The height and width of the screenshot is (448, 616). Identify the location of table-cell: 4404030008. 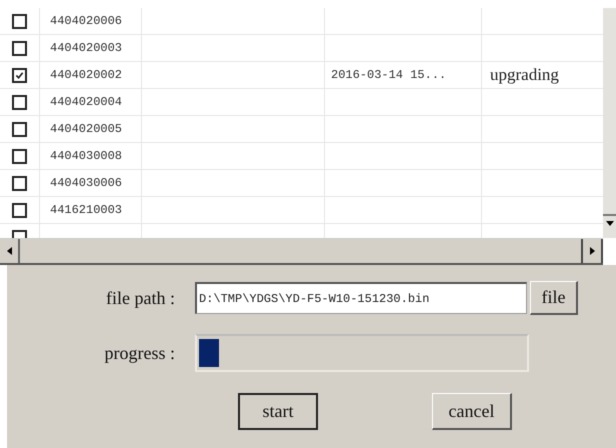
(86, 156).